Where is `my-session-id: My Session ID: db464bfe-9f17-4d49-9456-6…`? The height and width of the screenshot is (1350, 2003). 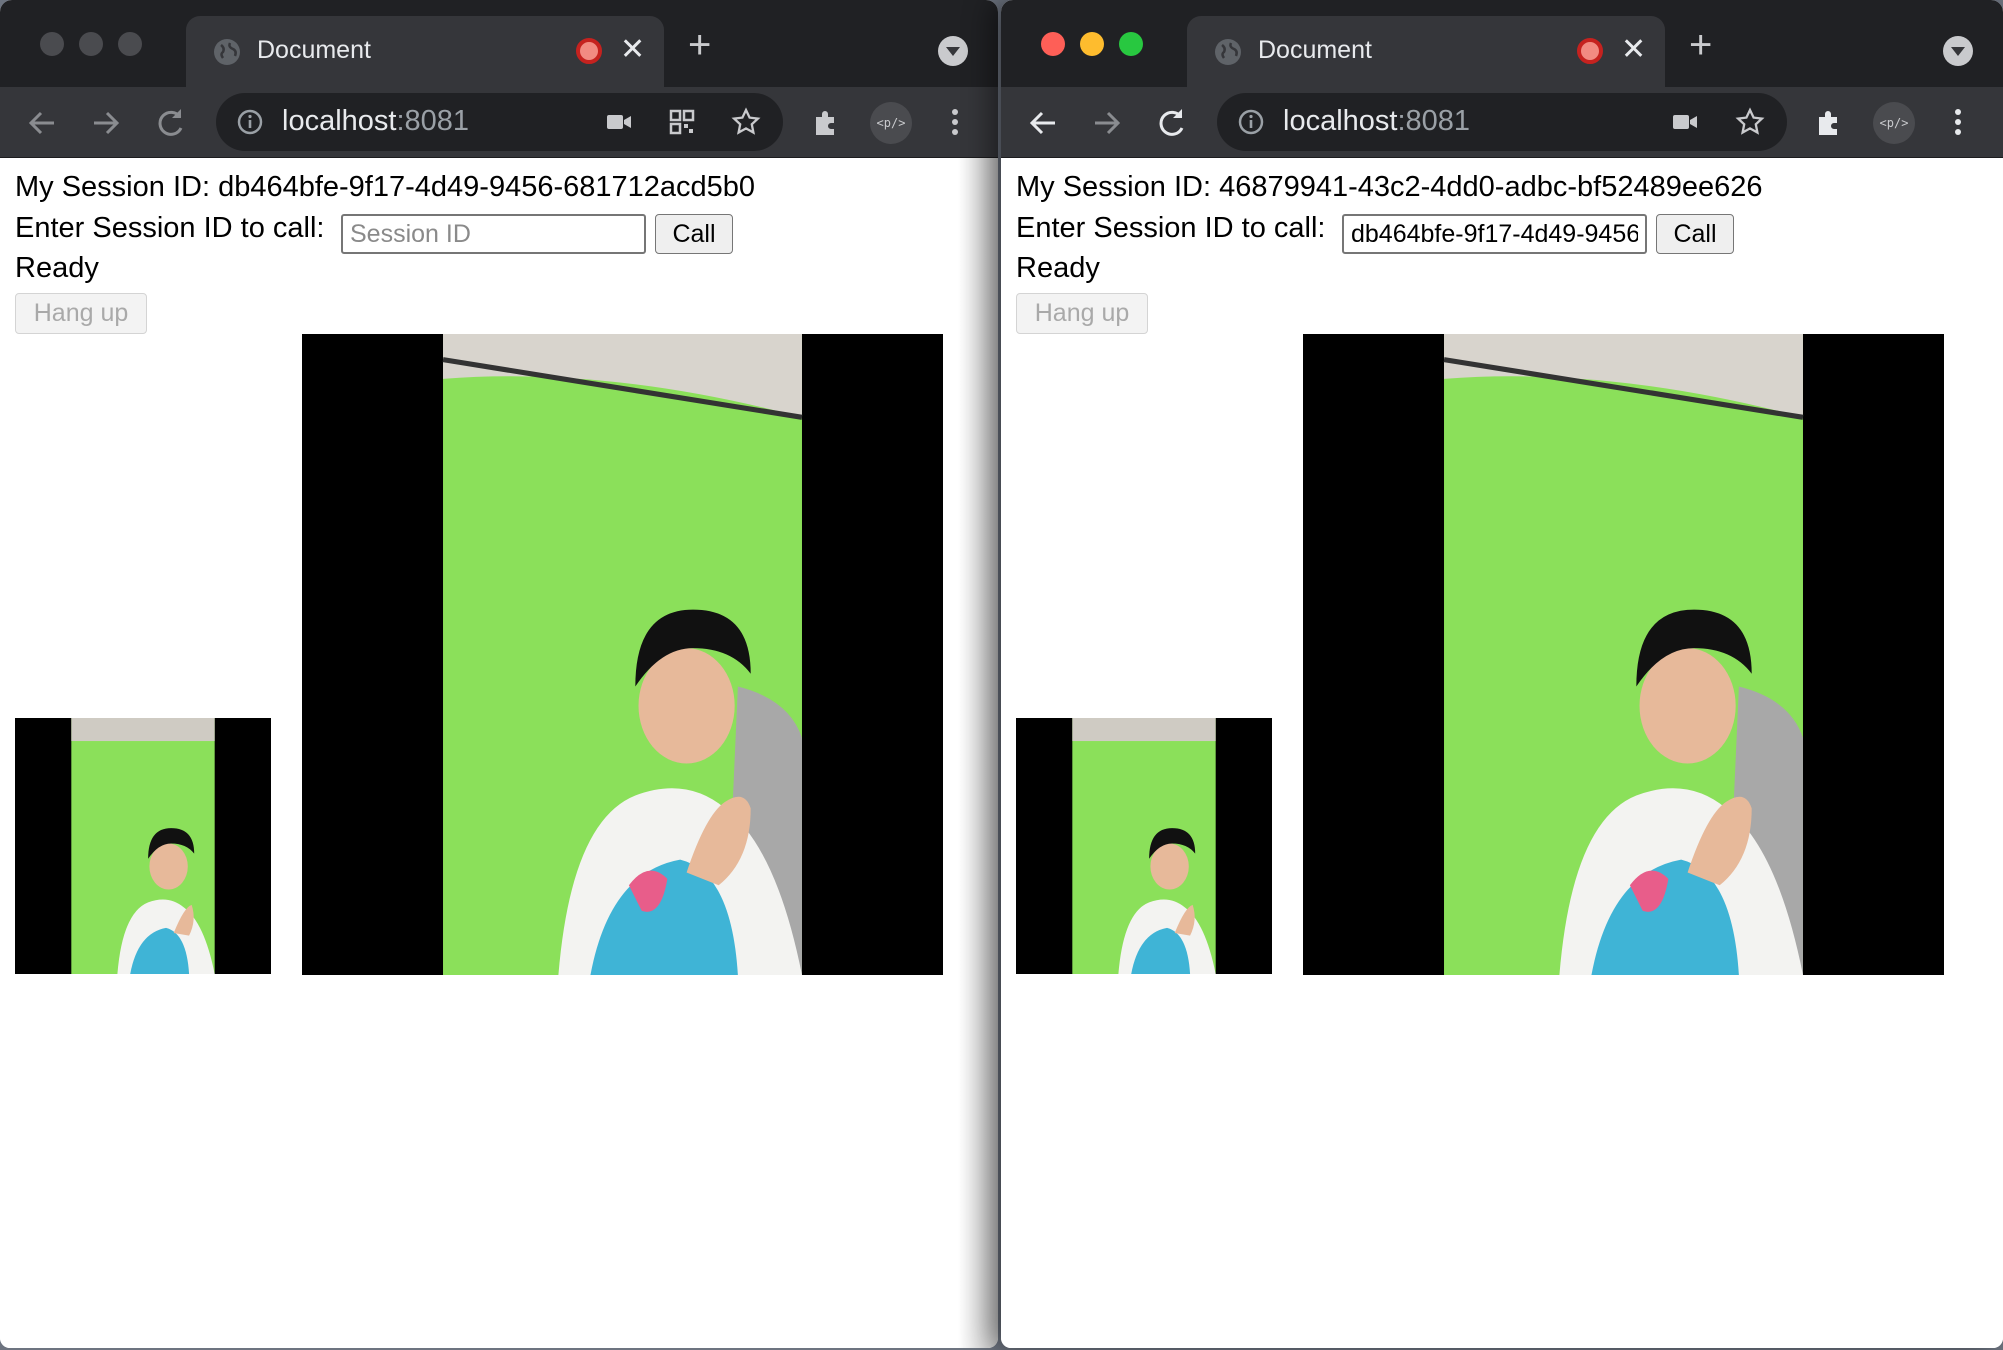
my-session-id: My Session ID: db464bfe-9f17-4d49-9456-6… is located at coordinates (385, 187).